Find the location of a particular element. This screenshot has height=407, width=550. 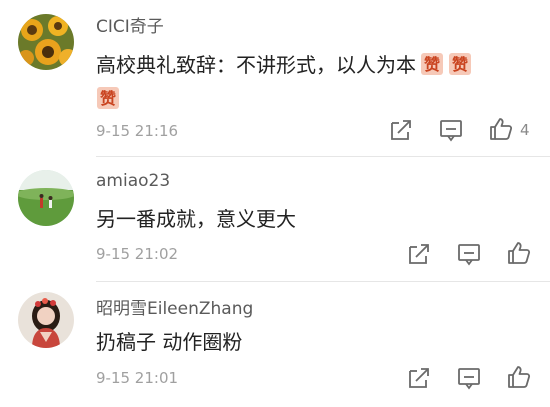

comment-text-content: 高校典礼致辞：不讲形式，以人为本 is located at coordinates (256, 65).